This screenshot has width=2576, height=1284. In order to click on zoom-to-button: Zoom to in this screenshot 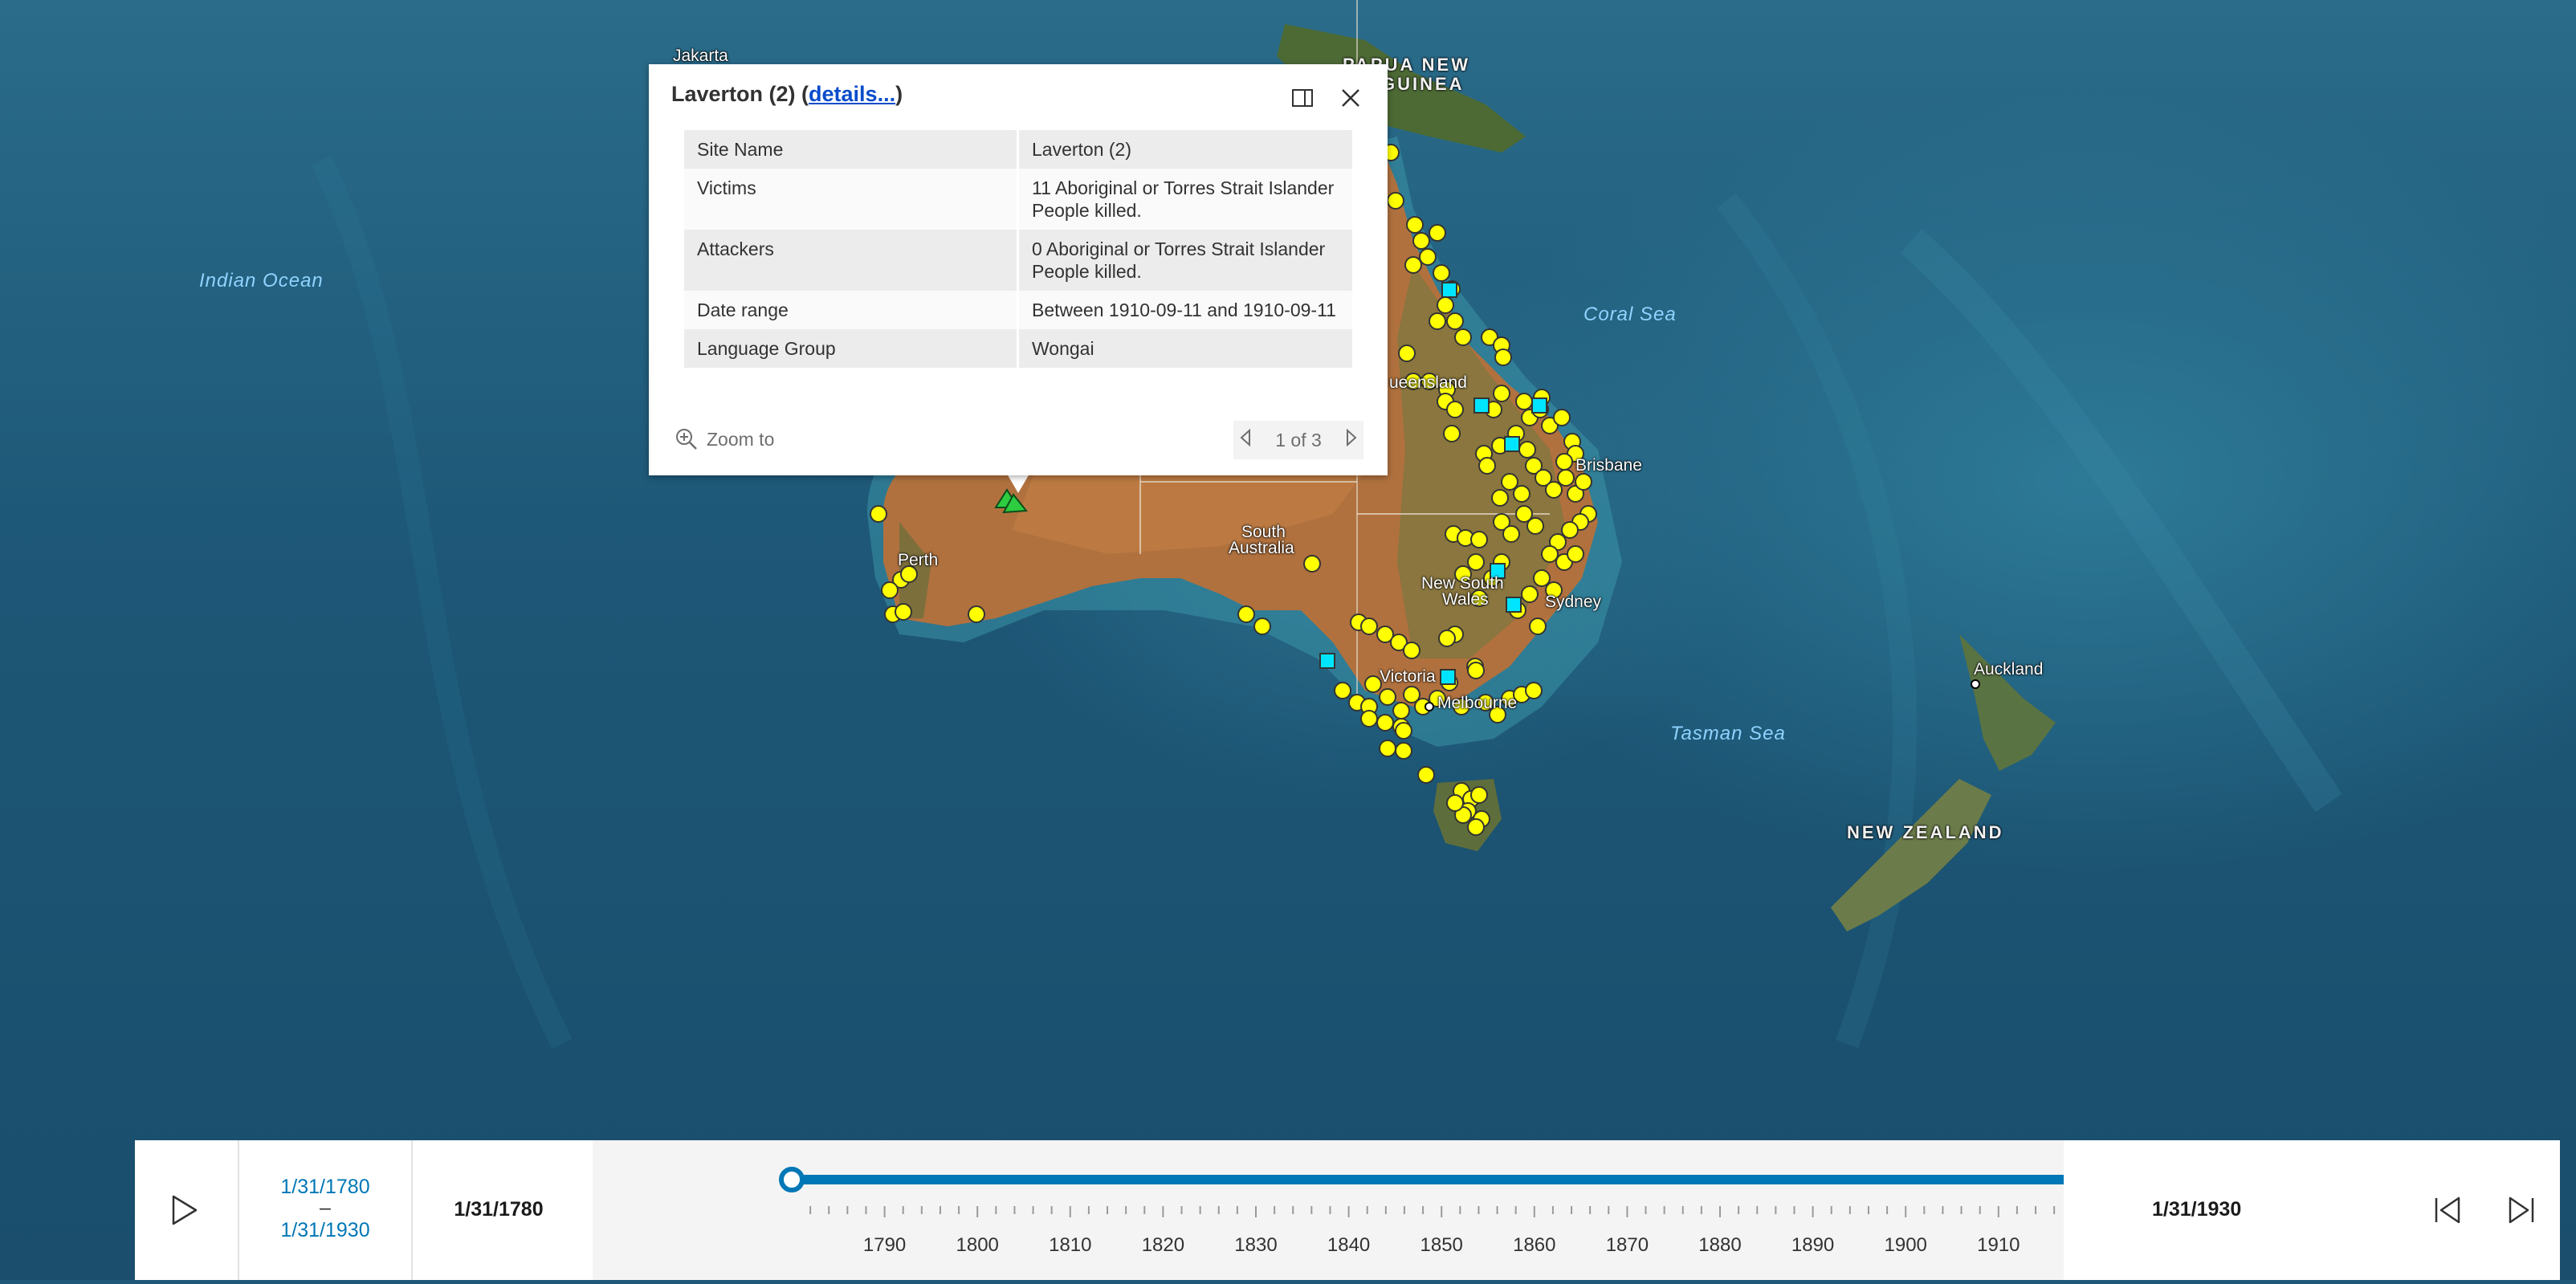, I will do `click(724, 439)`.